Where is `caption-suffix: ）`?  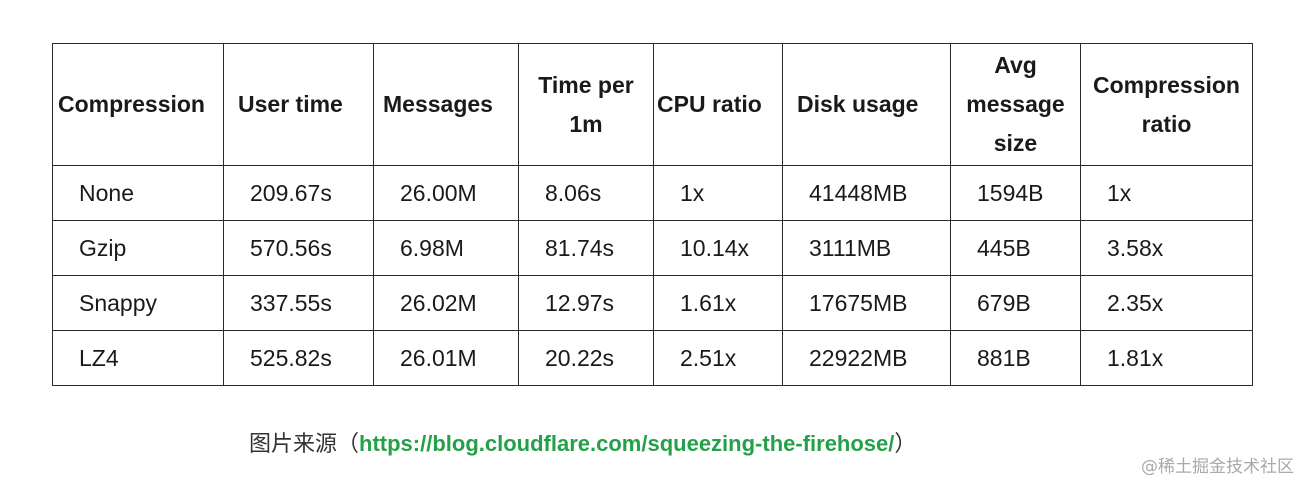 caption-suffix: ） is located at coordinates (905, 444).